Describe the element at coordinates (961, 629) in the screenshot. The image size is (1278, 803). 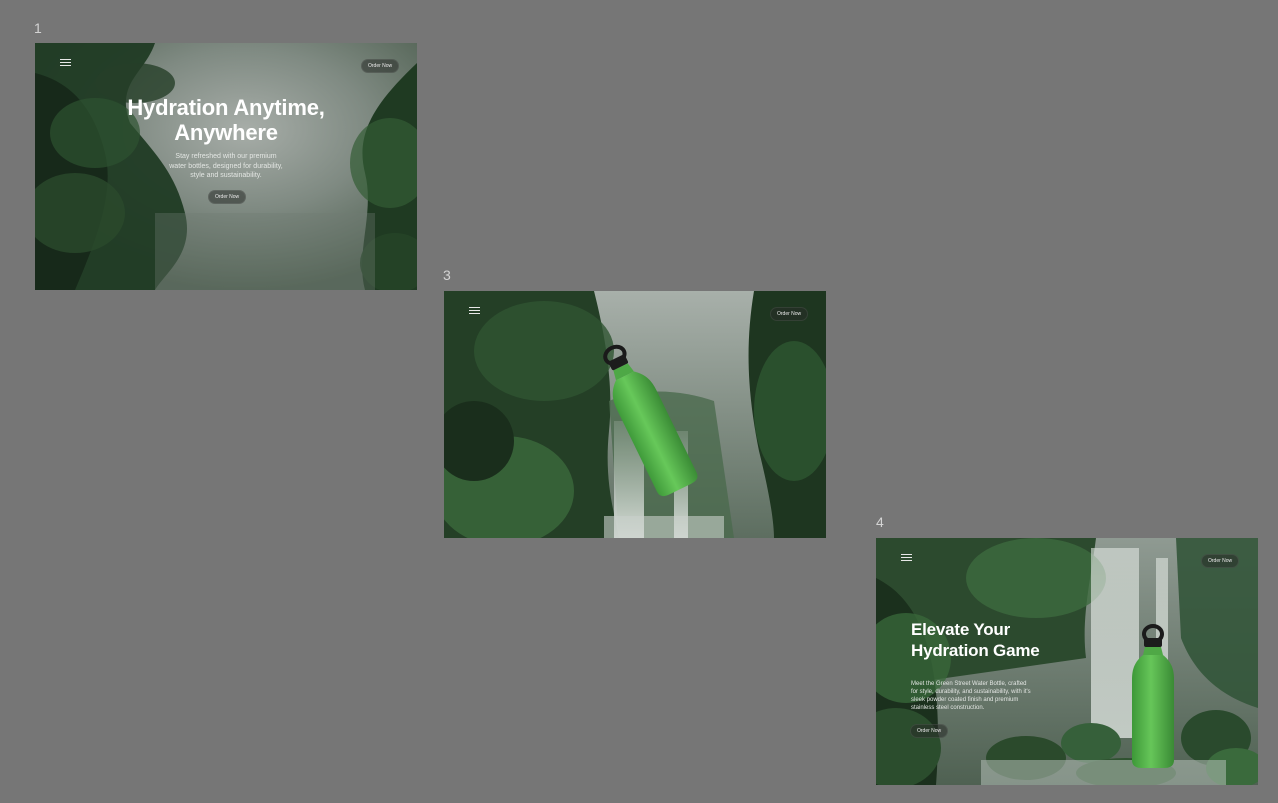
I see `feature-headline-line-1: Elevate Your` at that location.